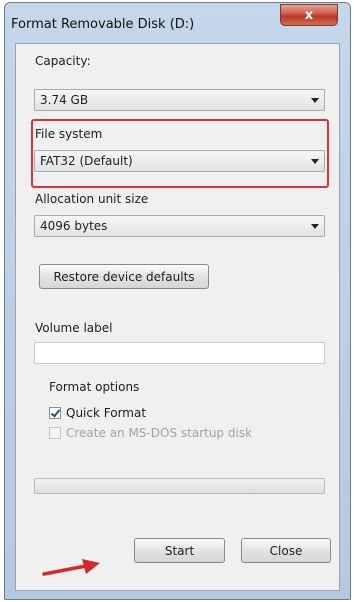 This screenshot has width=354, height=602. Describe the element at coordinates (94, 387) in the screenshot. I see `format-options-label: Format options` at that location.